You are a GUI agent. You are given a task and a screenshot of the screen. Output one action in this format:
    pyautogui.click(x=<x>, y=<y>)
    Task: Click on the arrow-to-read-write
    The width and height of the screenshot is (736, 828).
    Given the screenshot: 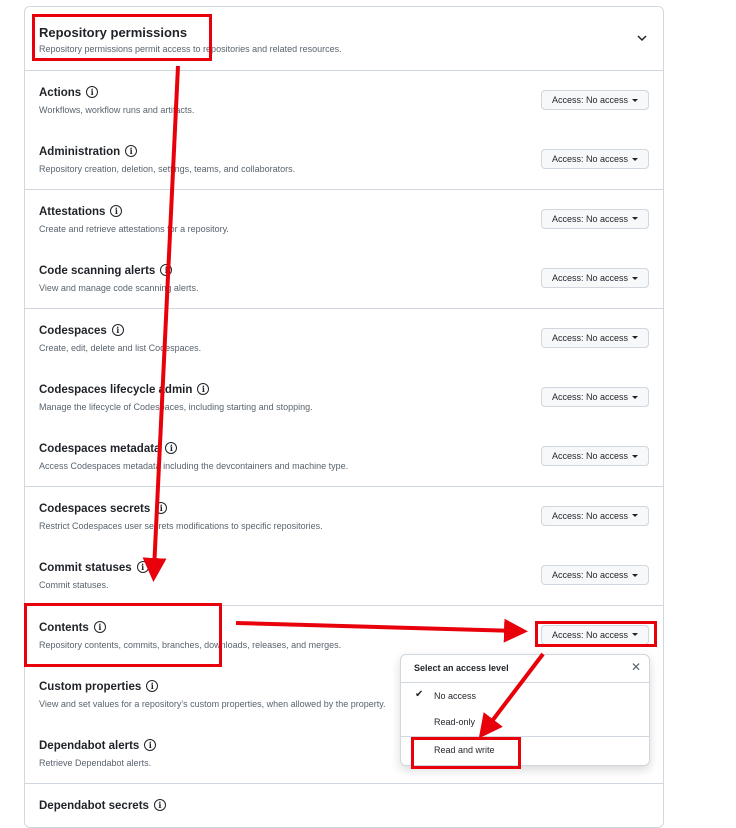 What is the action you would take?
    pyautogui.click(x=511, y=695)
    